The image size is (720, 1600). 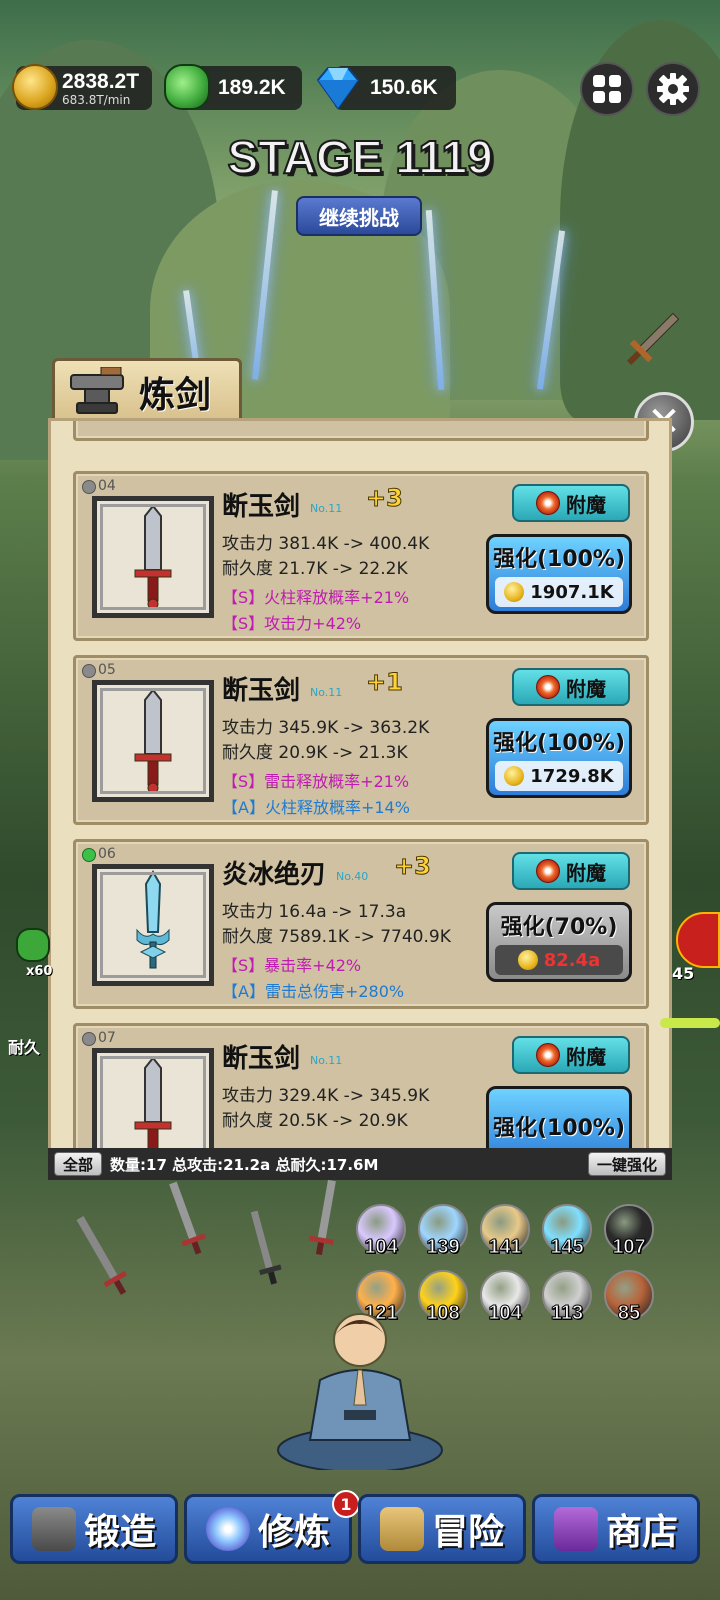 What do you see at coordinates (292, 965) in the screenshot?
I see `attribute-1: 【S】暴击率+42%` at bounding box center [292, 965].